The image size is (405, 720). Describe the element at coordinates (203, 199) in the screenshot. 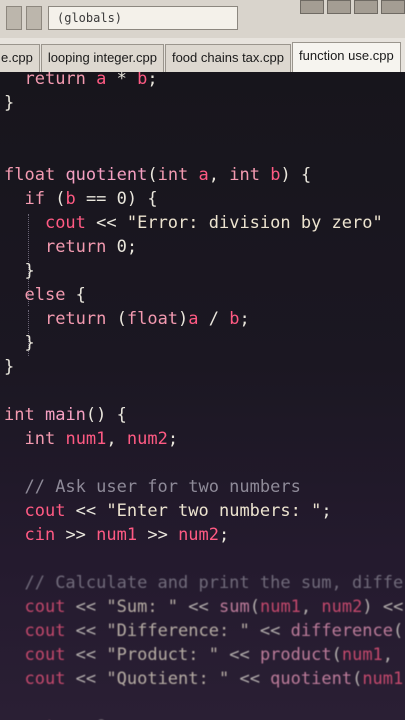

I see `code-line: if (b == 0) {` at that location.